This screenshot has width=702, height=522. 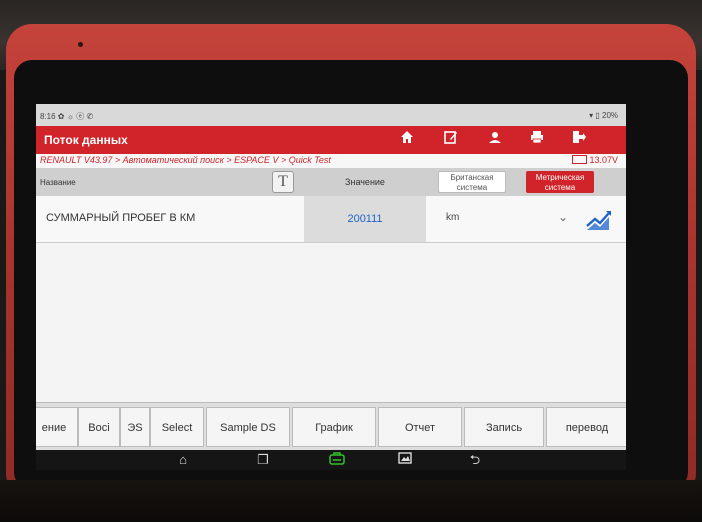 What do you see at coordinates (472, 182) in the screenshot?
I see `british-system-button: Британская система` at bounding box center [472, 182].